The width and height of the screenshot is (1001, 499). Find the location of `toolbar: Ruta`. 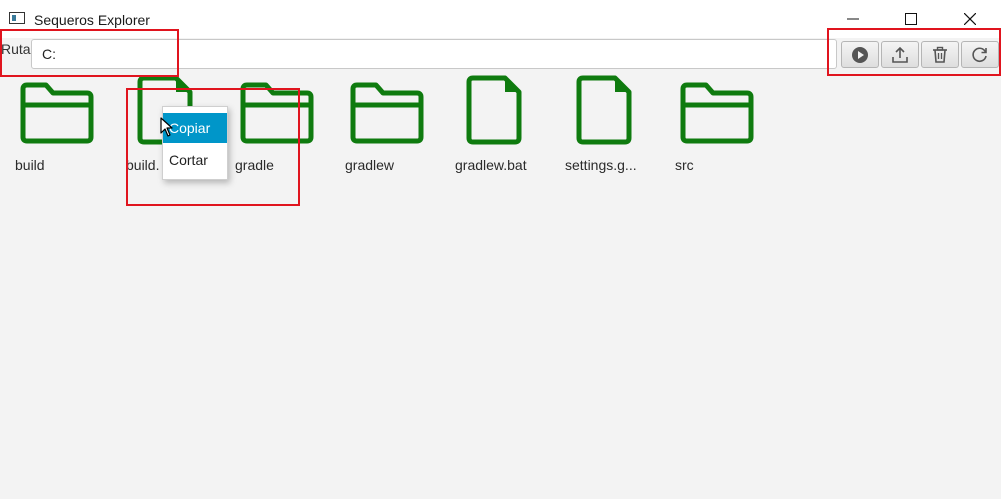

toolbar: Ruta is located at coordinates (500, 56).